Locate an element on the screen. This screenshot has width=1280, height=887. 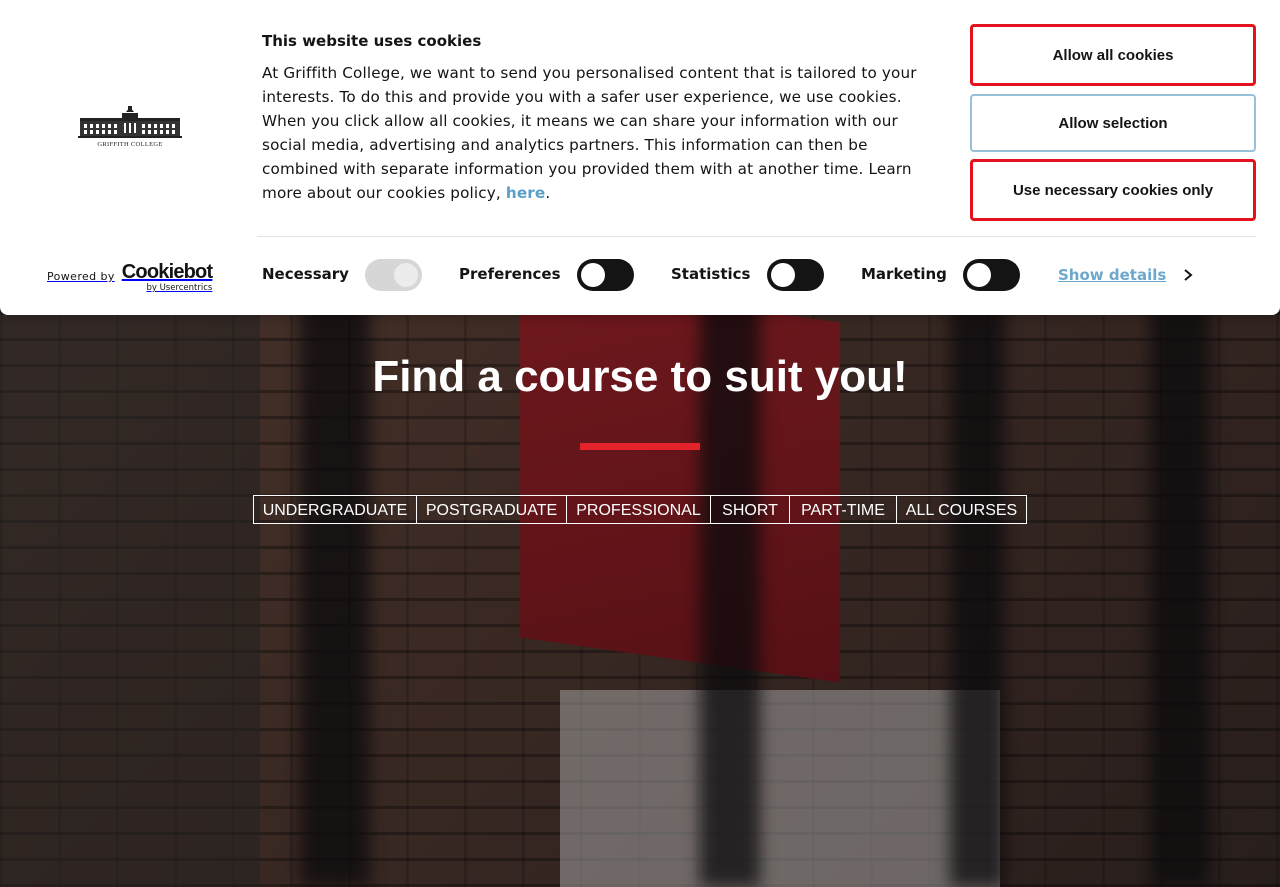
necessary-toggle is located at coordinates (393, 275).